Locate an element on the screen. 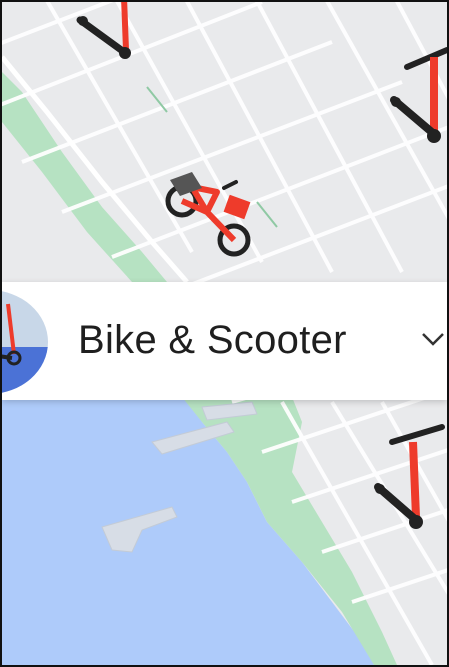 The image size is (449, 667). scooter-icon is located at coordinates (25, 342).